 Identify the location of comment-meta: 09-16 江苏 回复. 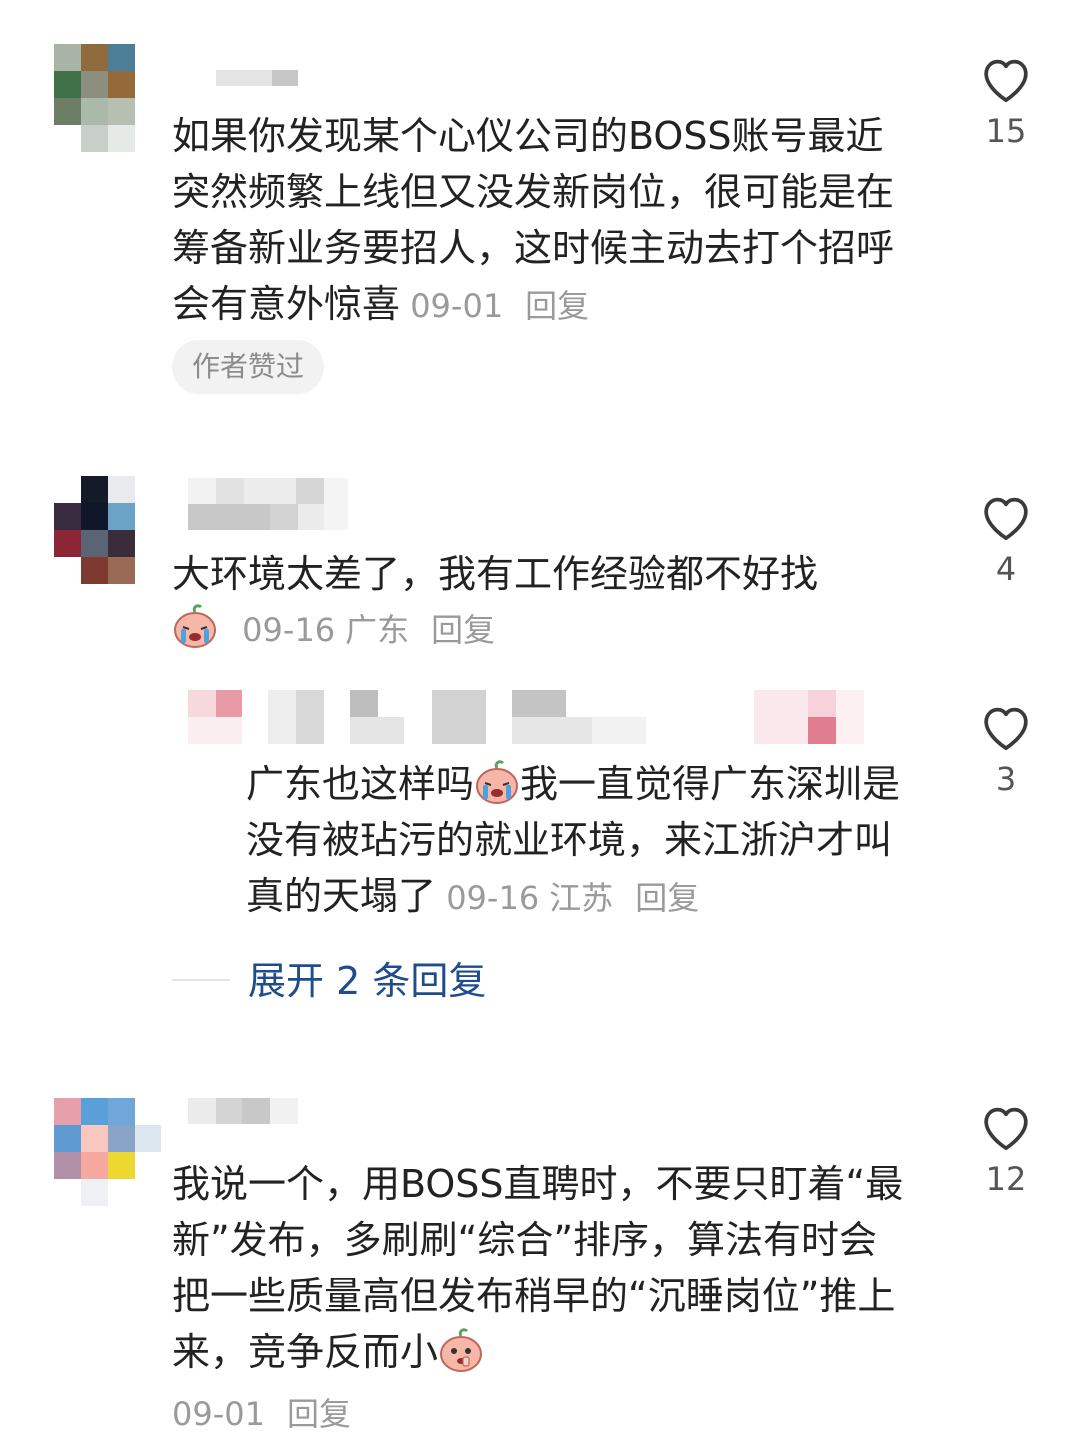
(567, 898).